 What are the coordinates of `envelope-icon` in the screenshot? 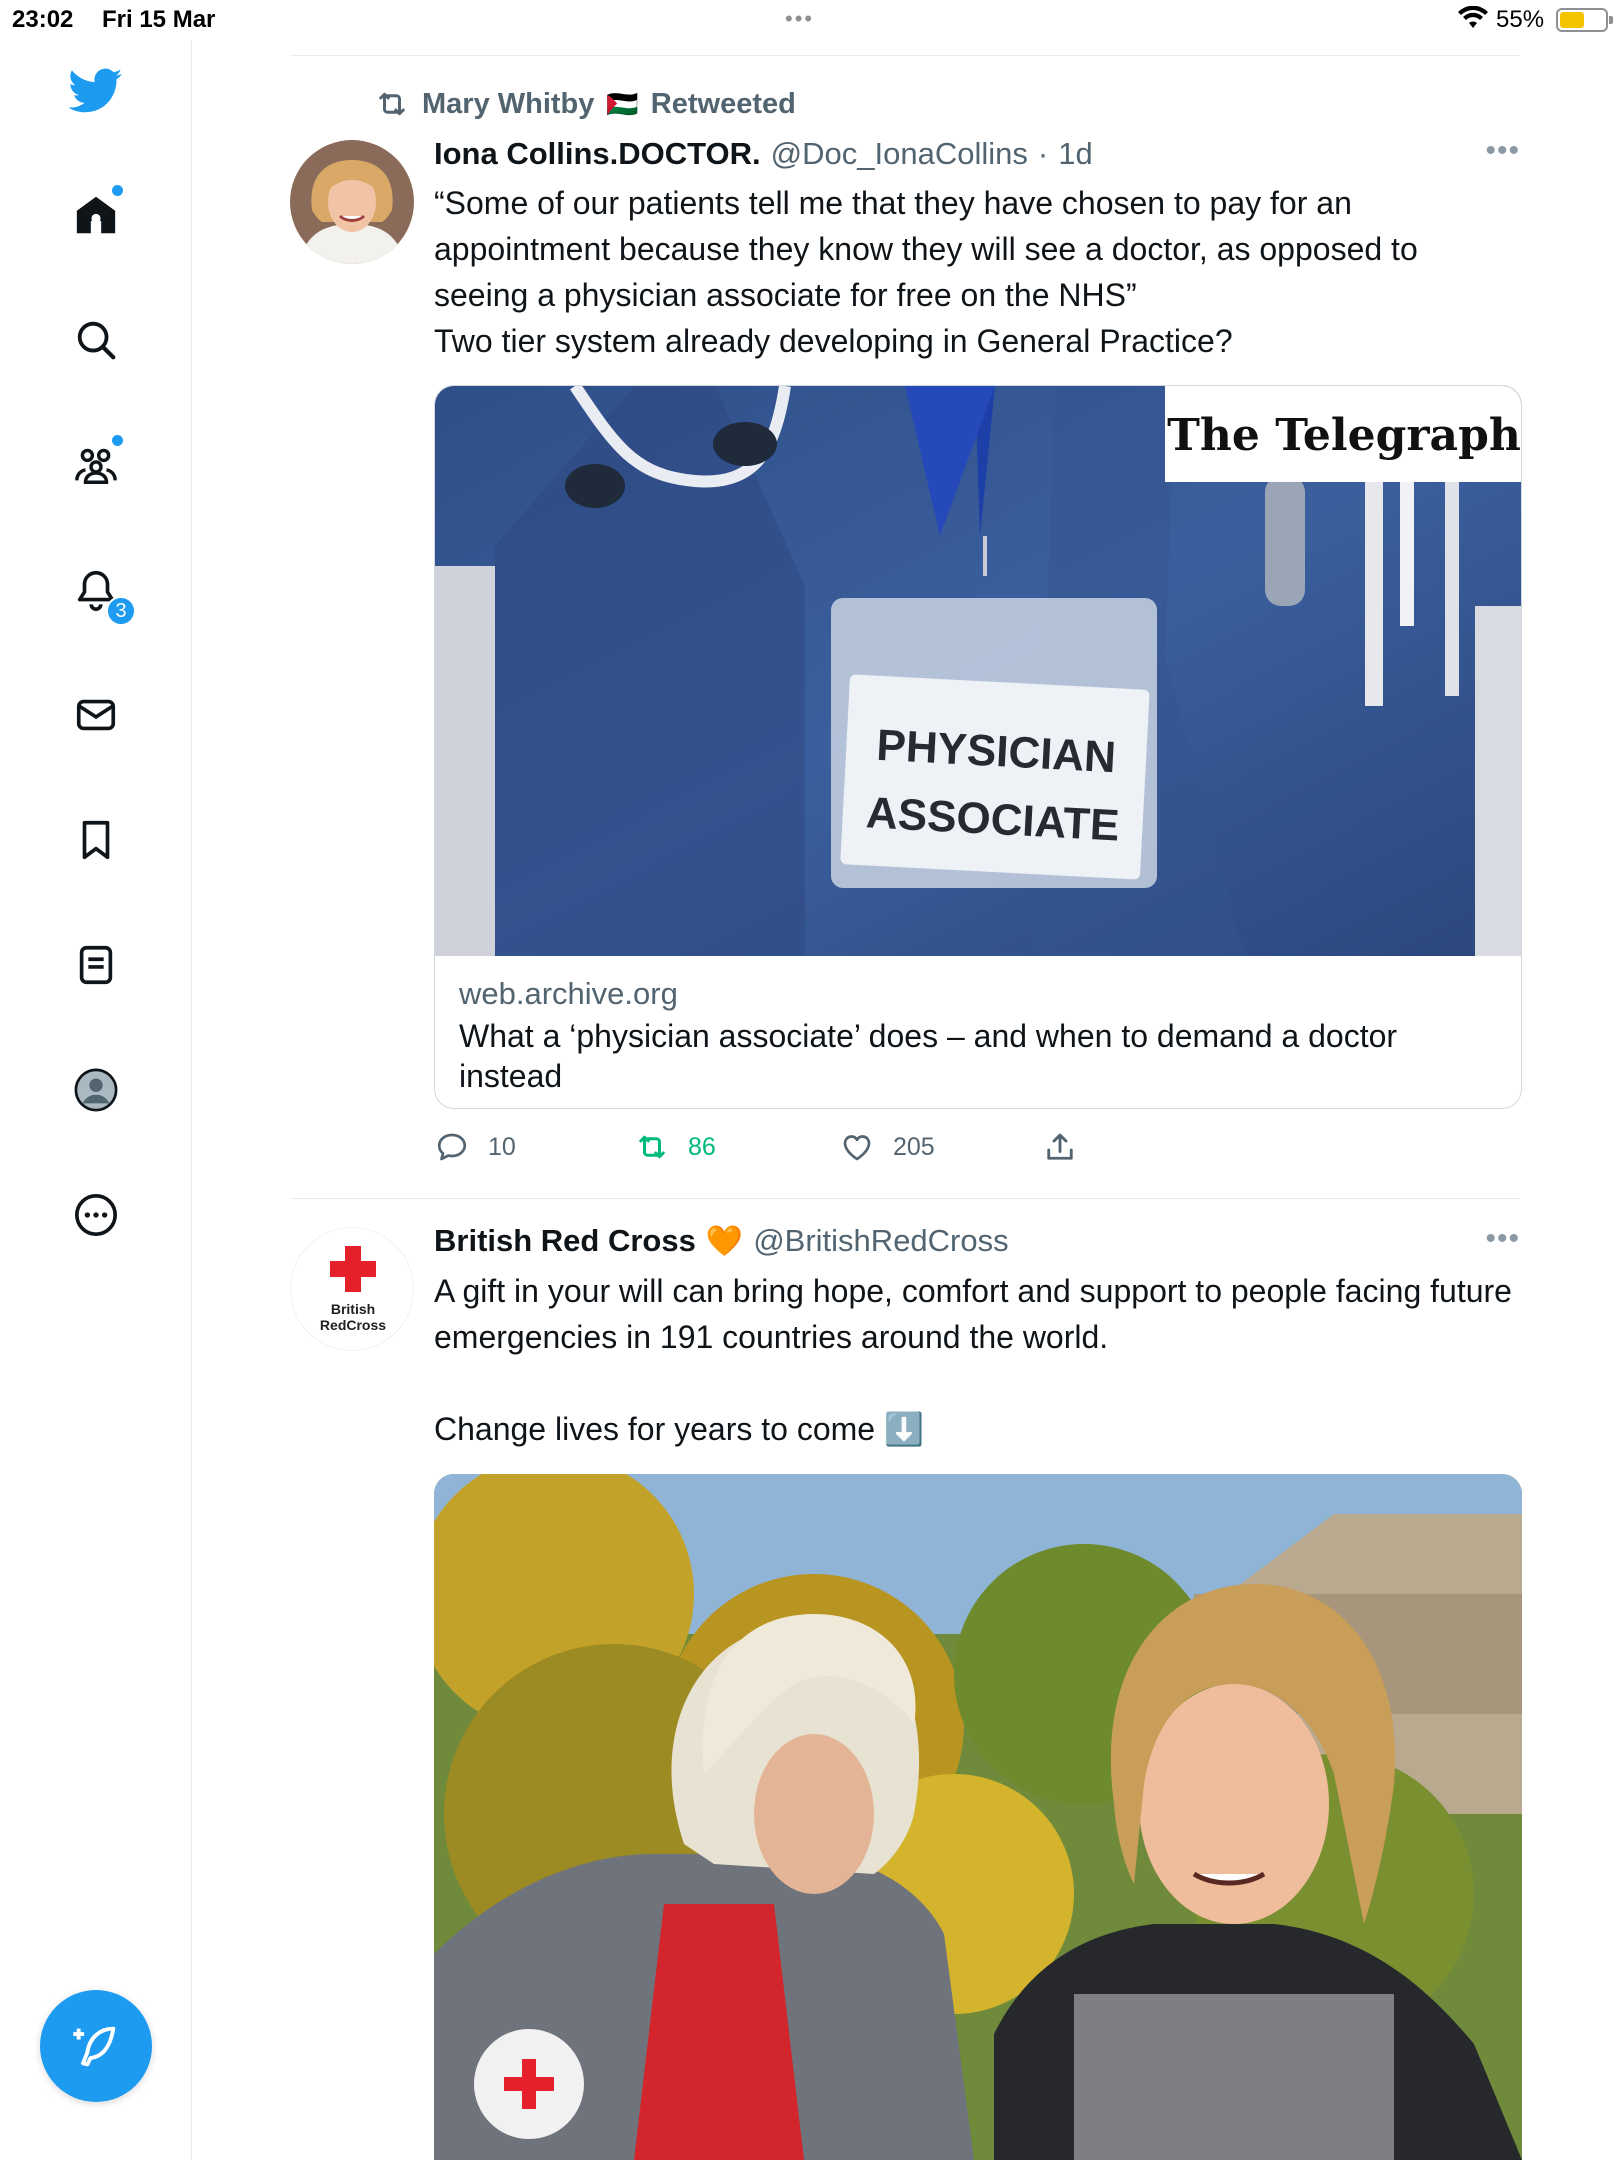 It's located at (96, 715).